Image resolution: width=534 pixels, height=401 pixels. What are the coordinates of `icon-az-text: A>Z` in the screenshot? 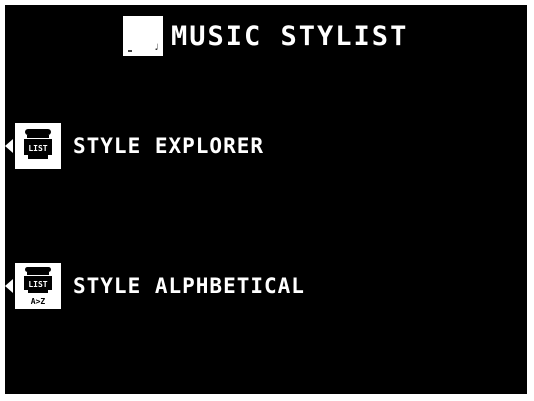 It's located at (38, 301).